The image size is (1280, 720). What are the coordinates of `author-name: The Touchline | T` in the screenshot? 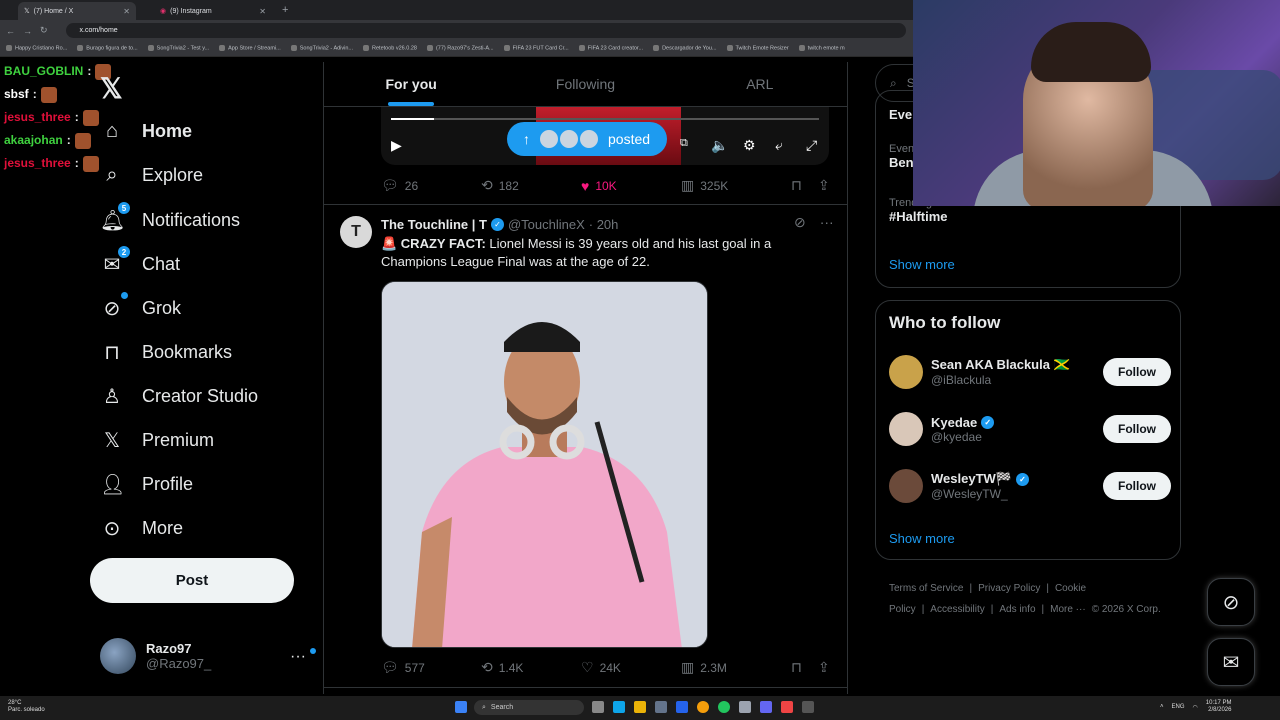 It's located at (434, 224).